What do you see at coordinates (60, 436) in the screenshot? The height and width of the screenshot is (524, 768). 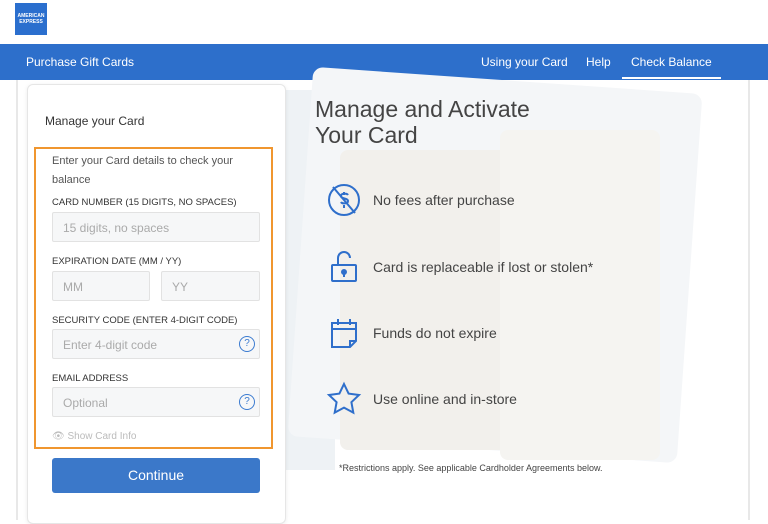 I see `eye-icon: 👁` at bounding box center [60, 436].